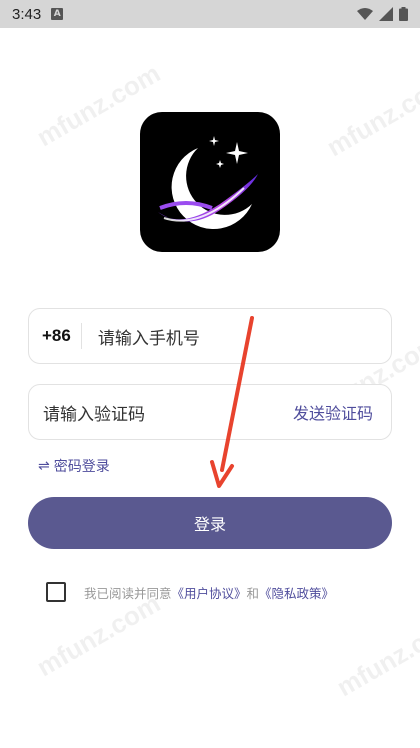  I want to click on status-icons, so click(382, 14).